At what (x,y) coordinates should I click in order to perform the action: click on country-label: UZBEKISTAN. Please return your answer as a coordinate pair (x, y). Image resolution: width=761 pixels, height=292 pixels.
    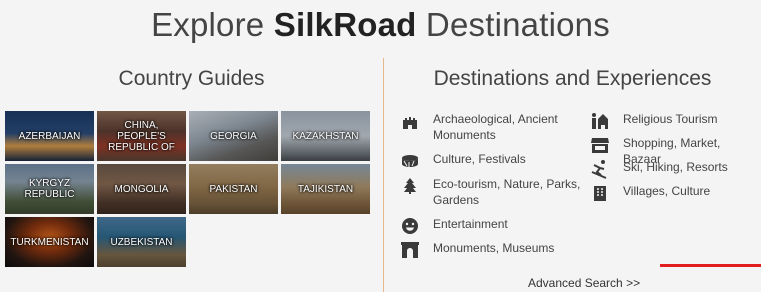
    Looking at the image, I should click on (141, 242).